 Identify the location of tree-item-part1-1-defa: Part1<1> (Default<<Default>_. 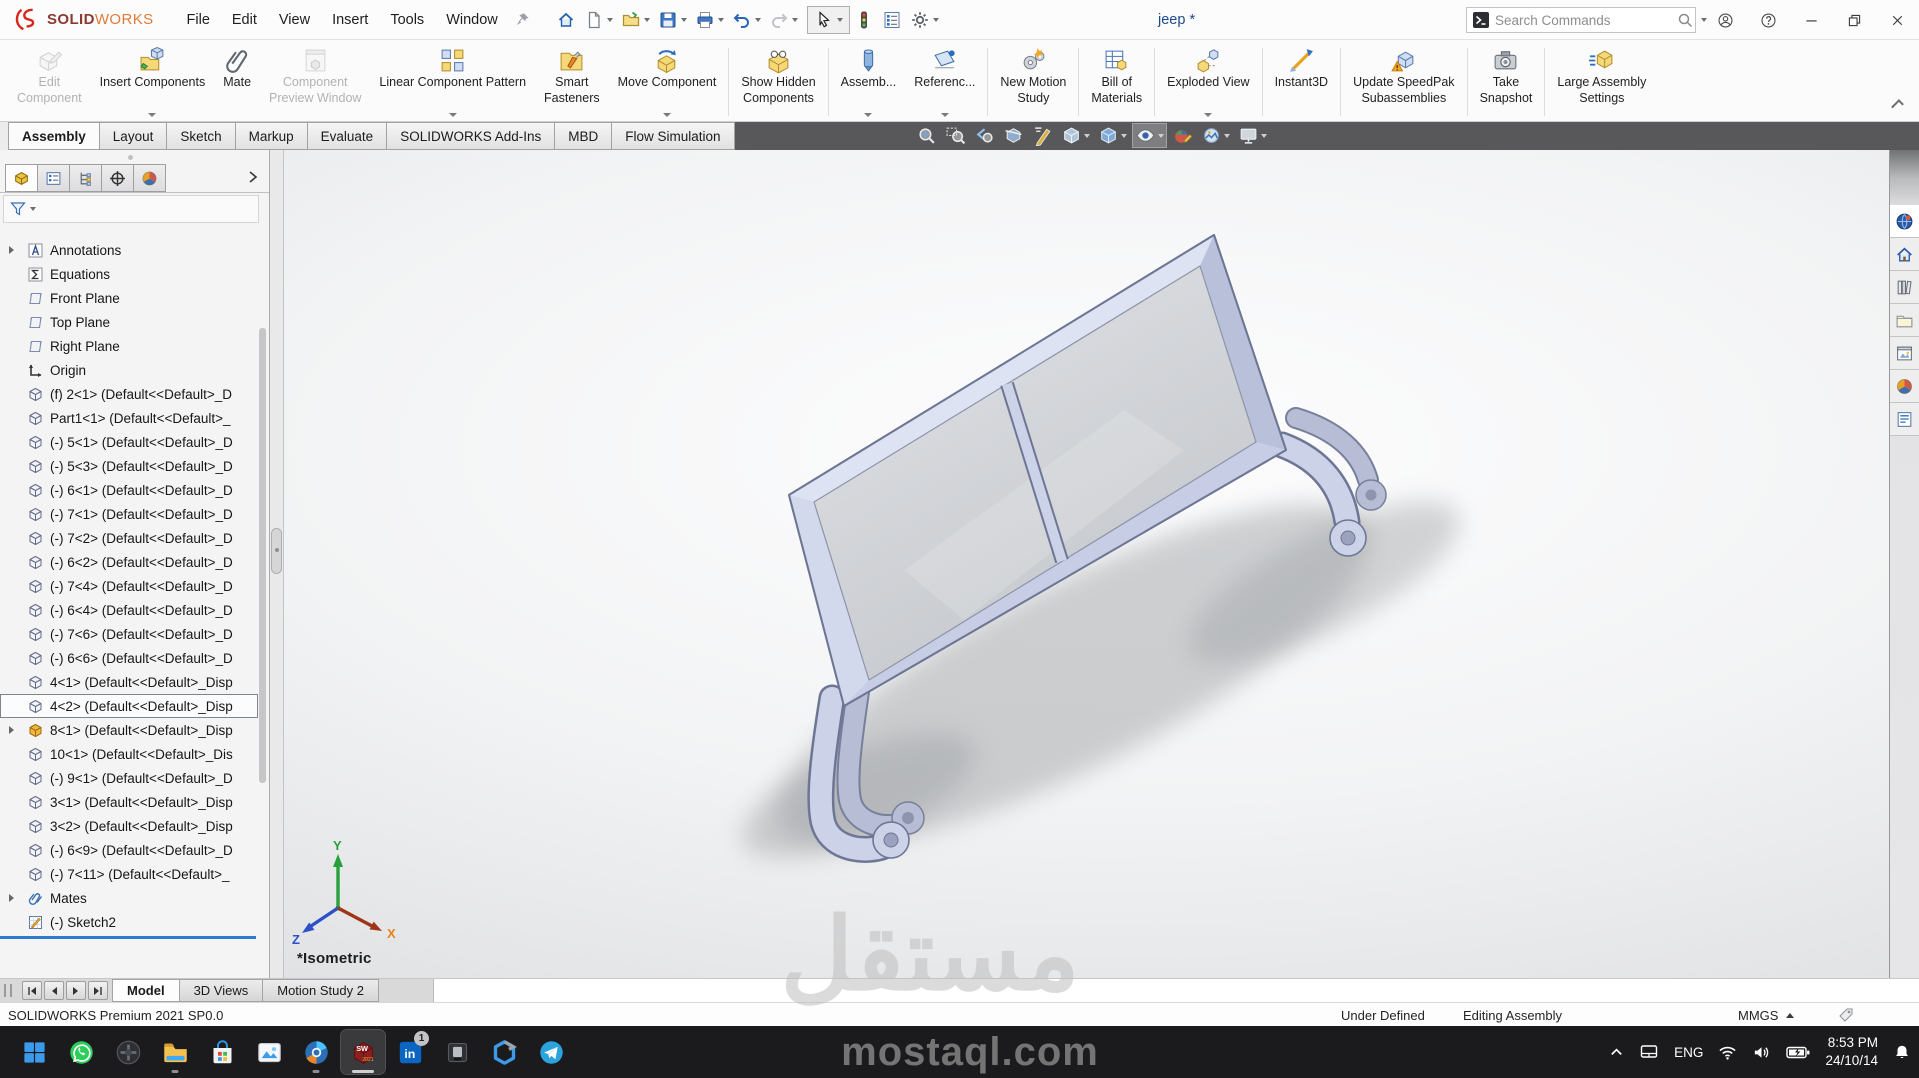
(129, 418).